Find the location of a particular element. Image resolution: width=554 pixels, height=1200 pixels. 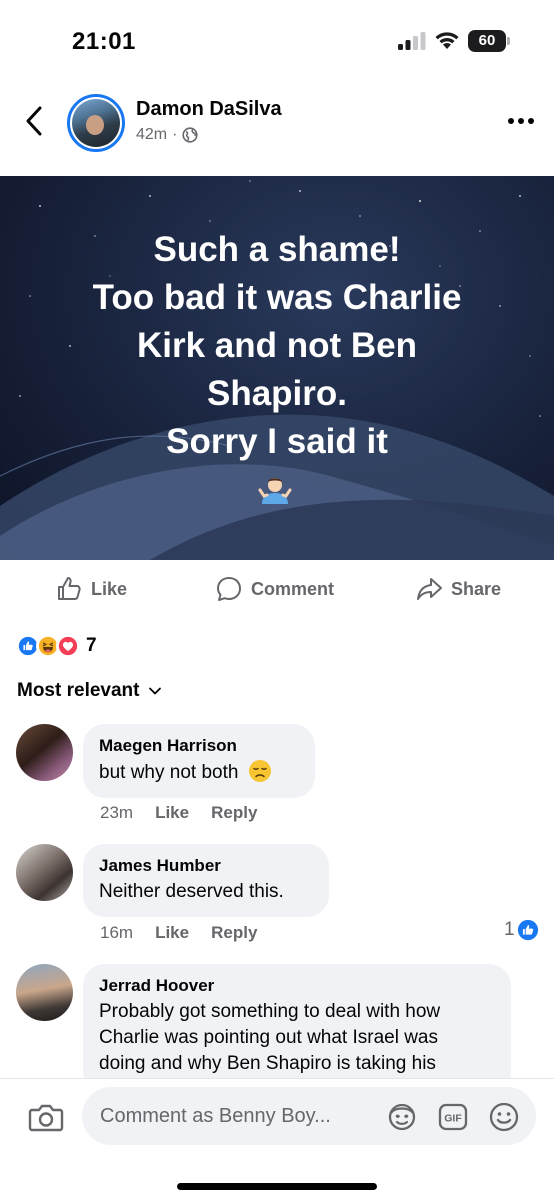

author-avatar is located at coordinates (96, 123).